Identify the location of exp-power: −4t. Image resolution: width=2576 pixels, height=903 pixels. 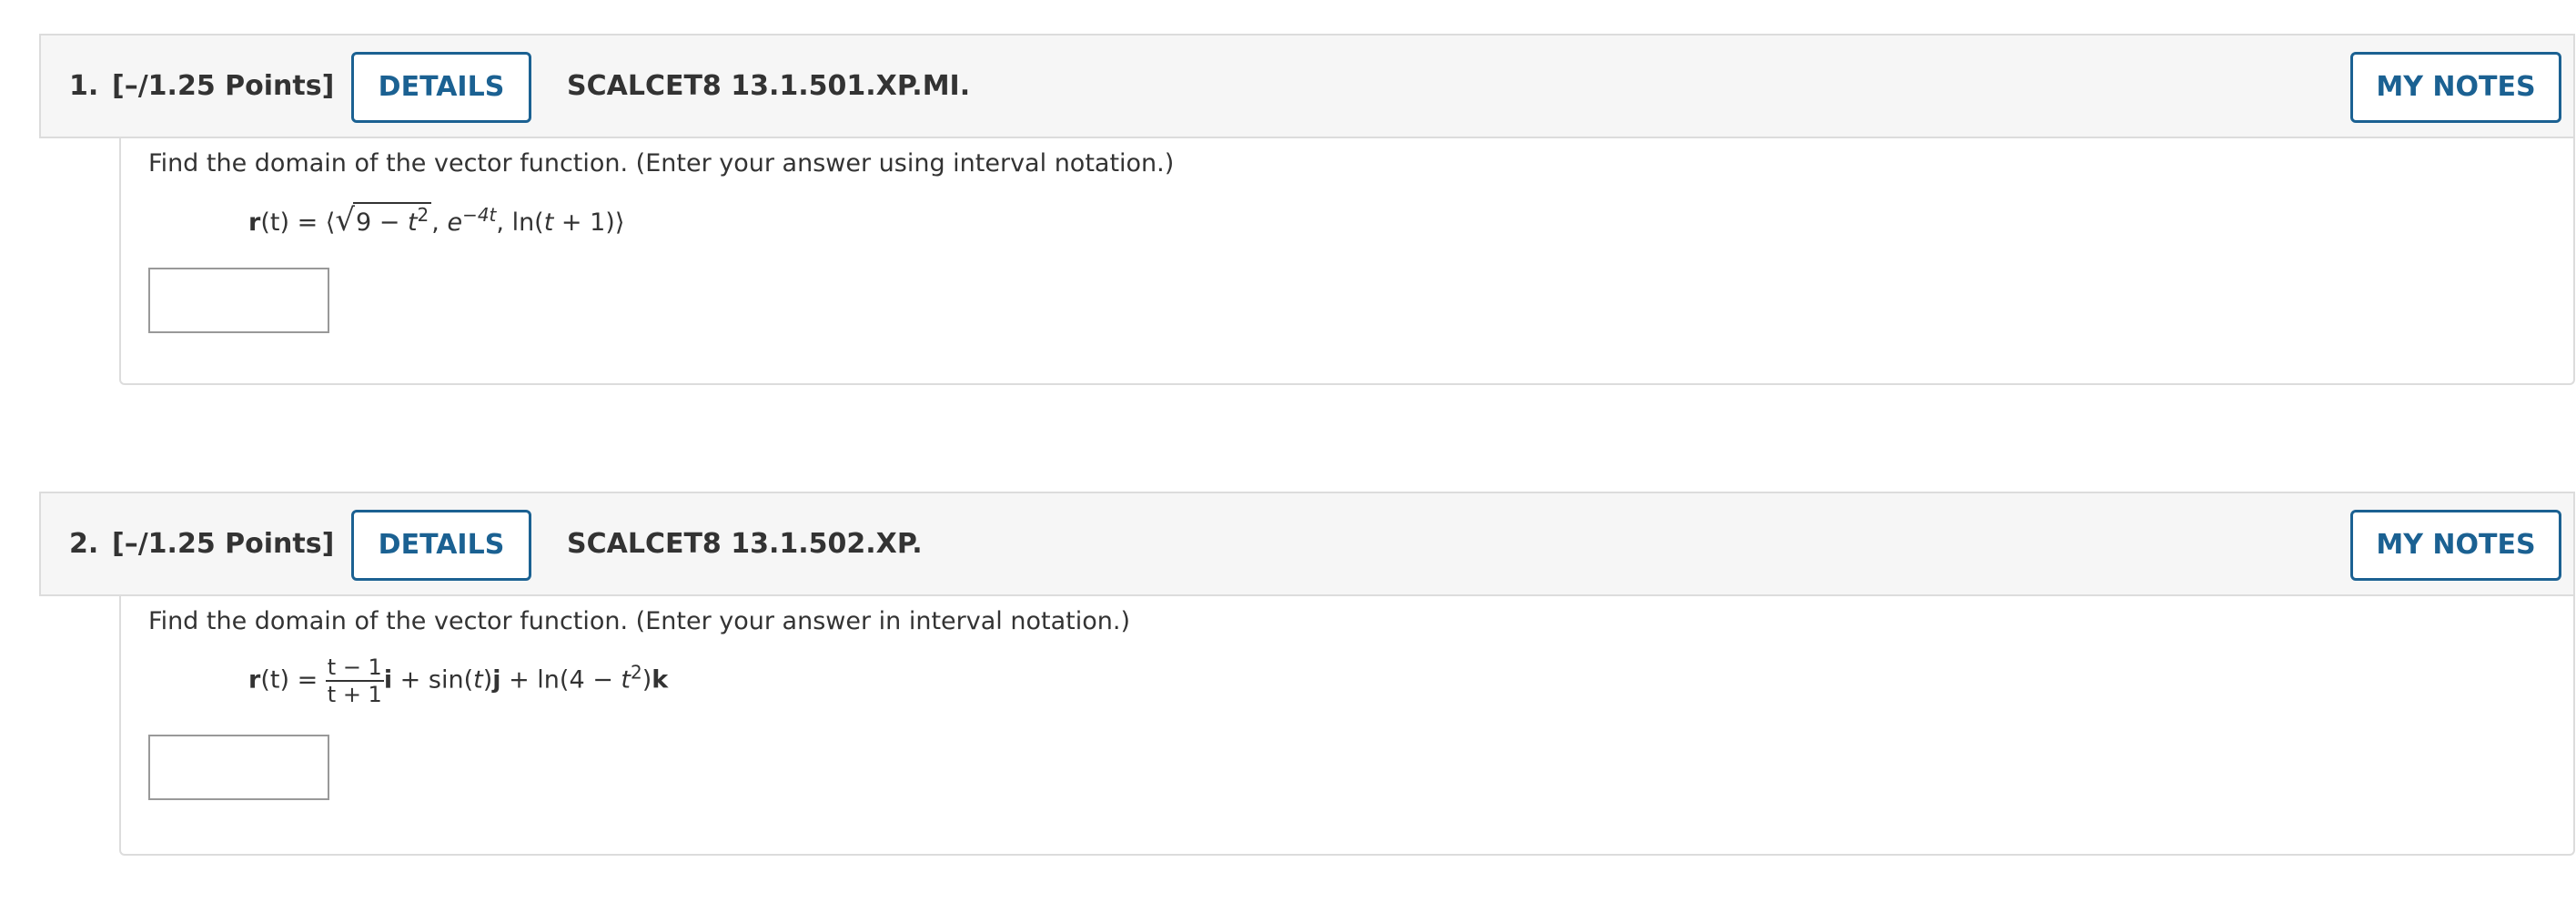
(480, 215).